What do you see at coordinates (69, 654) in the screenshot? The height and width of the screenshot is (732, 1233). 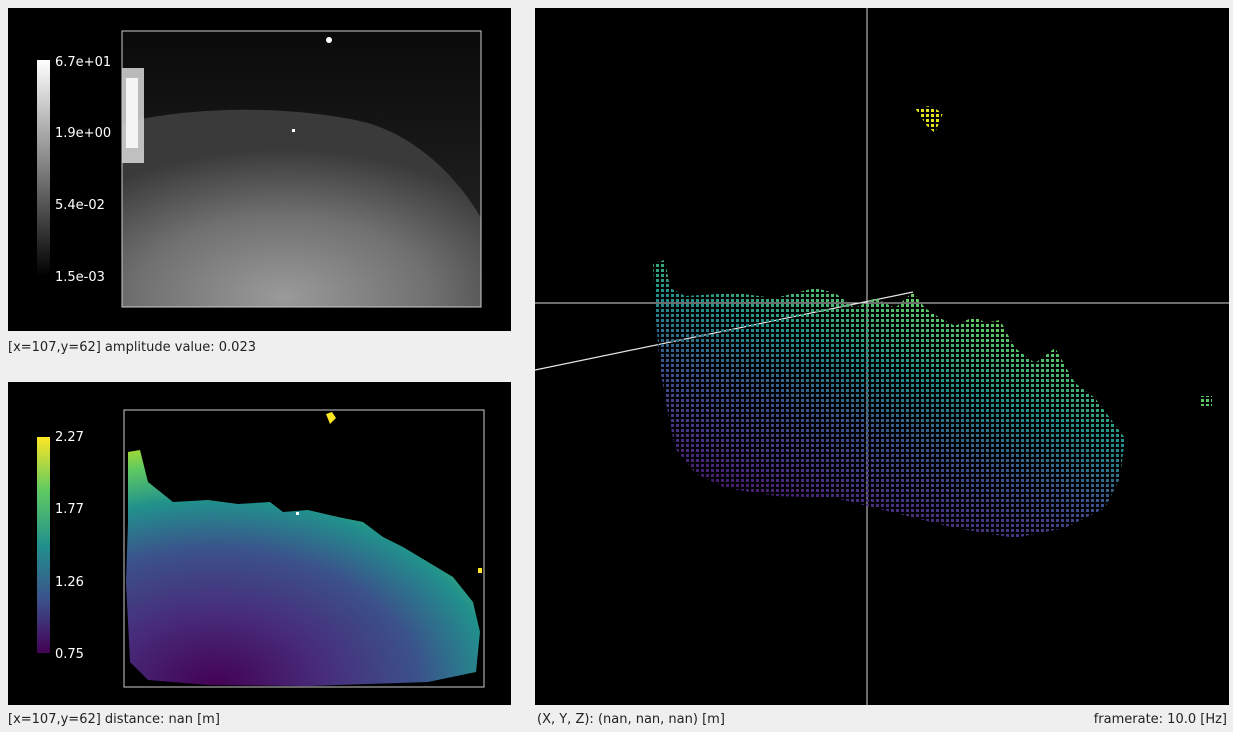 I see `distance-colorbar-tick-3: 0.75` at bounding box center [69, 654].